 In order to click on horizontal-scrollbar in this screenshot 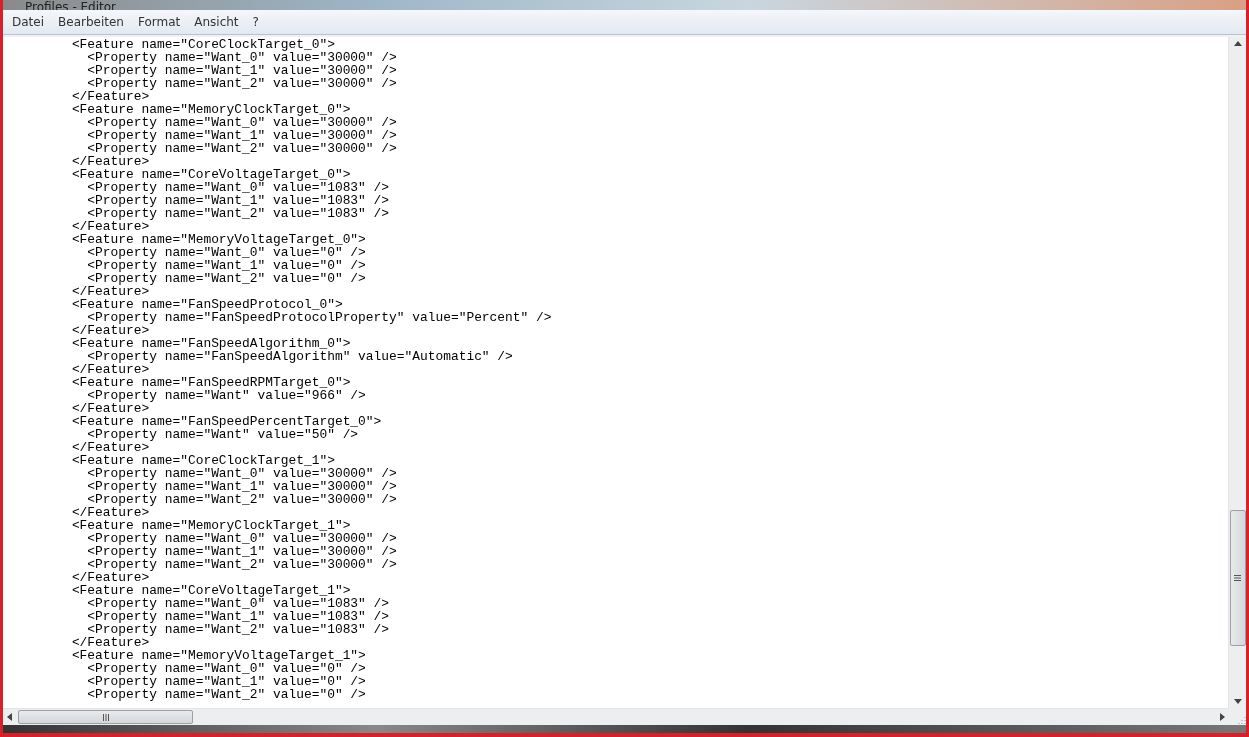, I will do `click(616, 716)`.